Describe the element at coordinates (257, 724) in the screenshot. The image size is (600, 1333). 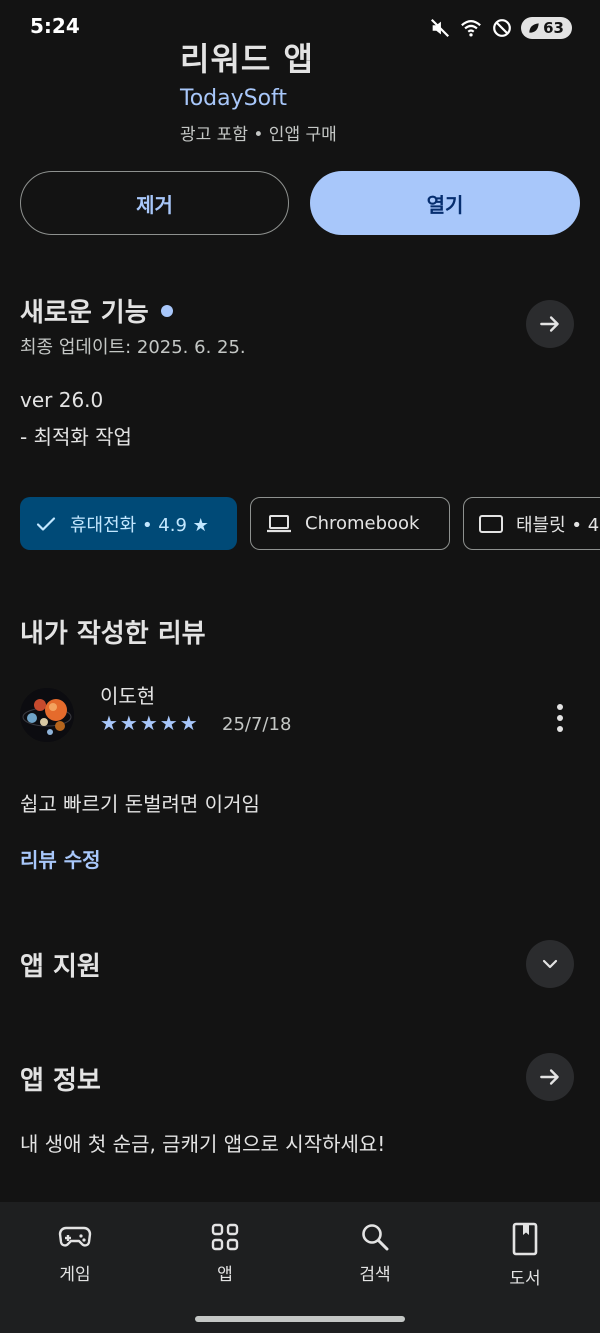
I see `review-date: 25/7/18` at that location.